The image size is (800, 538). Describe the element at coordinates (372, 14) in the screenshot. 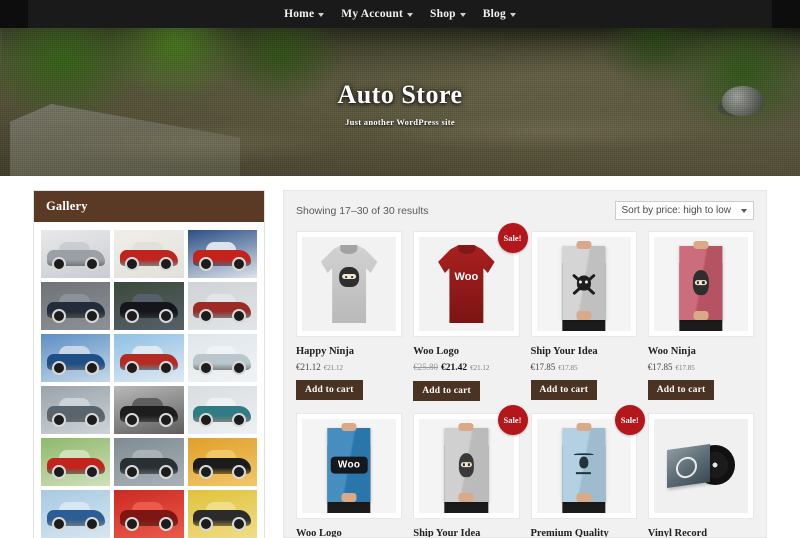

I see `nav-item-label: My Account` at that location.